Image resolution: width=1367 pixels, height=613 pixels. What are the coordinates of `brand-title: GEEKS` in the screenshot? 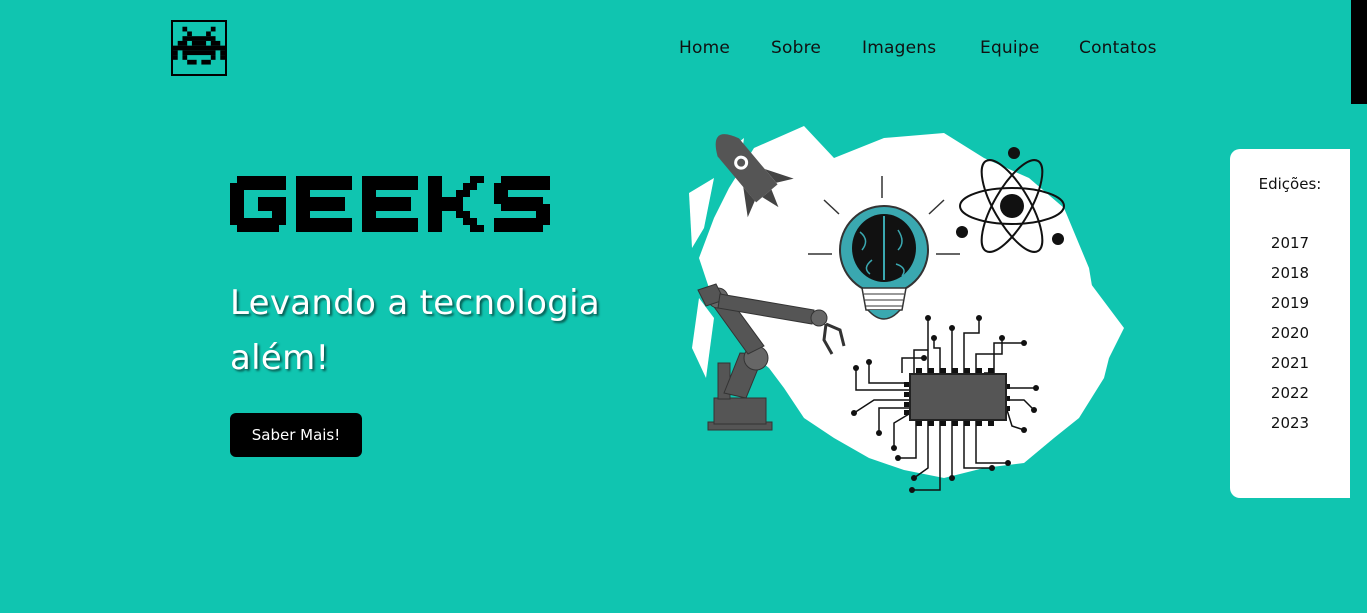 It's located at (390, 204).